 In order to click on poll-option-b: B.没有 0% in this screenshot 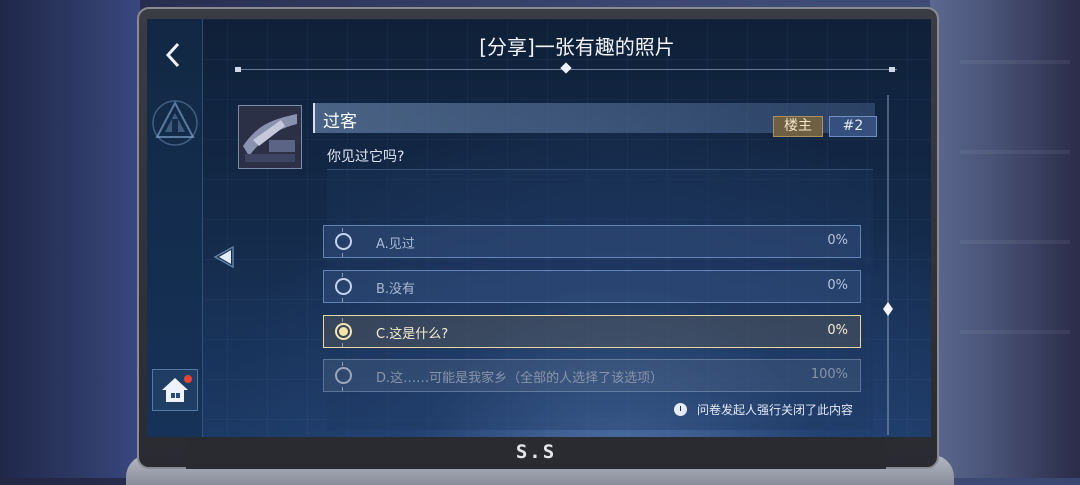, I will do `click(592, 286)`.